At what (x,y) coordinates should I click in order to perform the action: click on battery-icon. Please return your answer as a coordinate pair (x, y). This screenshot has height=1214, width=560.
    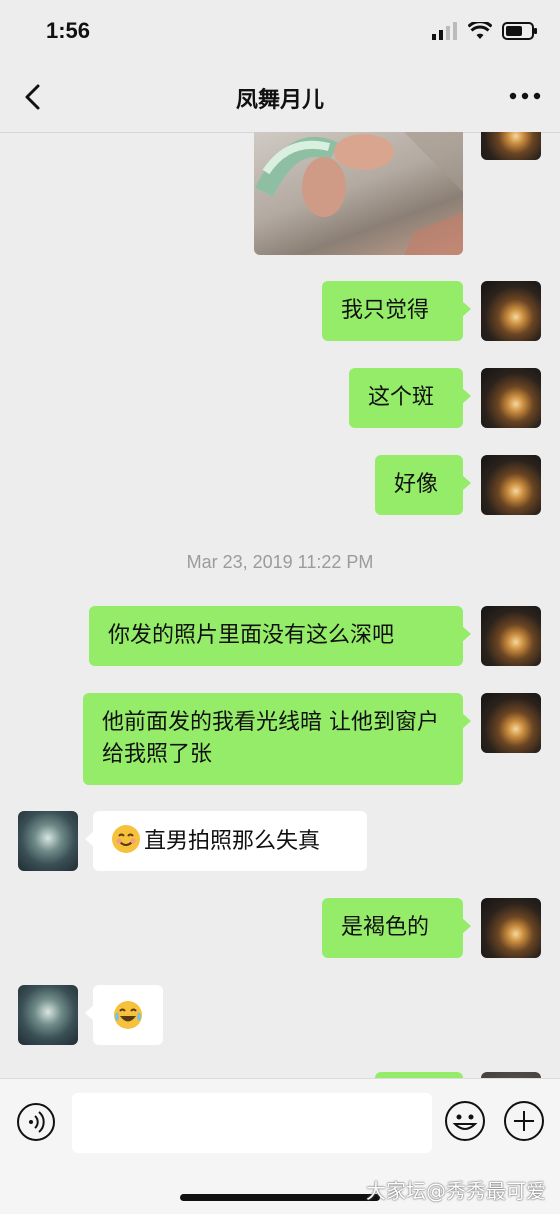
    Looking at the image, I should click on (519, 31).